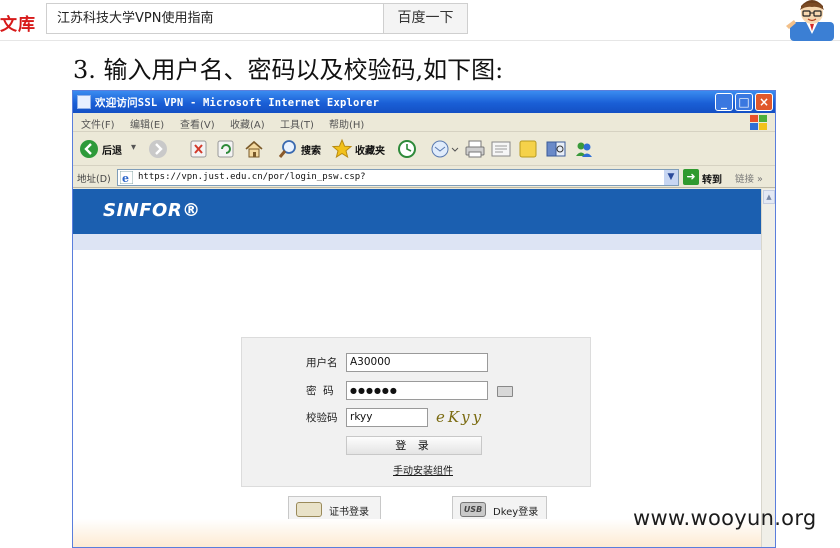  What do you see at coordinates (460, 417) in the screenshot?
I see `captcha-image: eKyy` at bounding box center [460, 417].